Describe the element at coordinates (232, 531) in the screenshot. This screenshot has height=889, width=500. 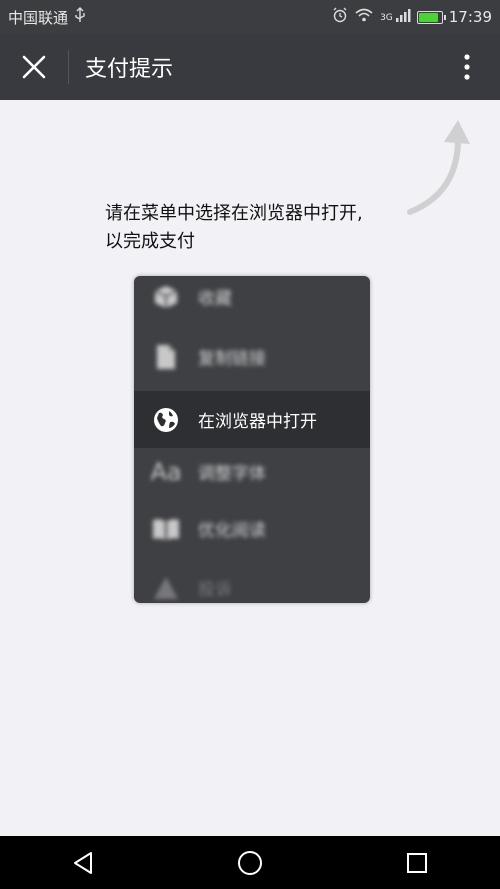
I see `menu-item-label: 优化阅读` at that location.